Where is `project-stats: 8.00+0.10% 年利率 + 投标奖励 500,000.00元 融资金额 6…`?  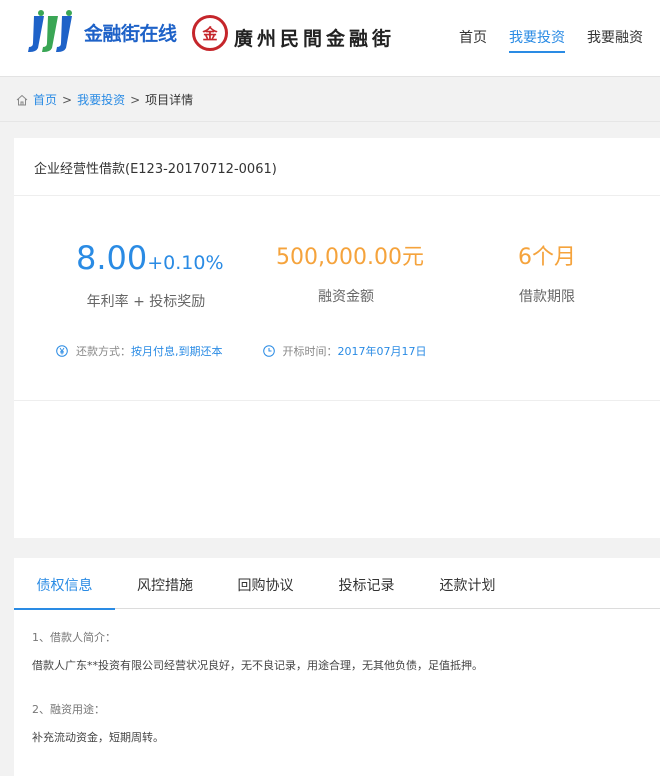
project-stats: 8.00+0.10% 年利率 + 投标奖励 500,000.00元 融资金额 6… is located at coordinates (337, 278).